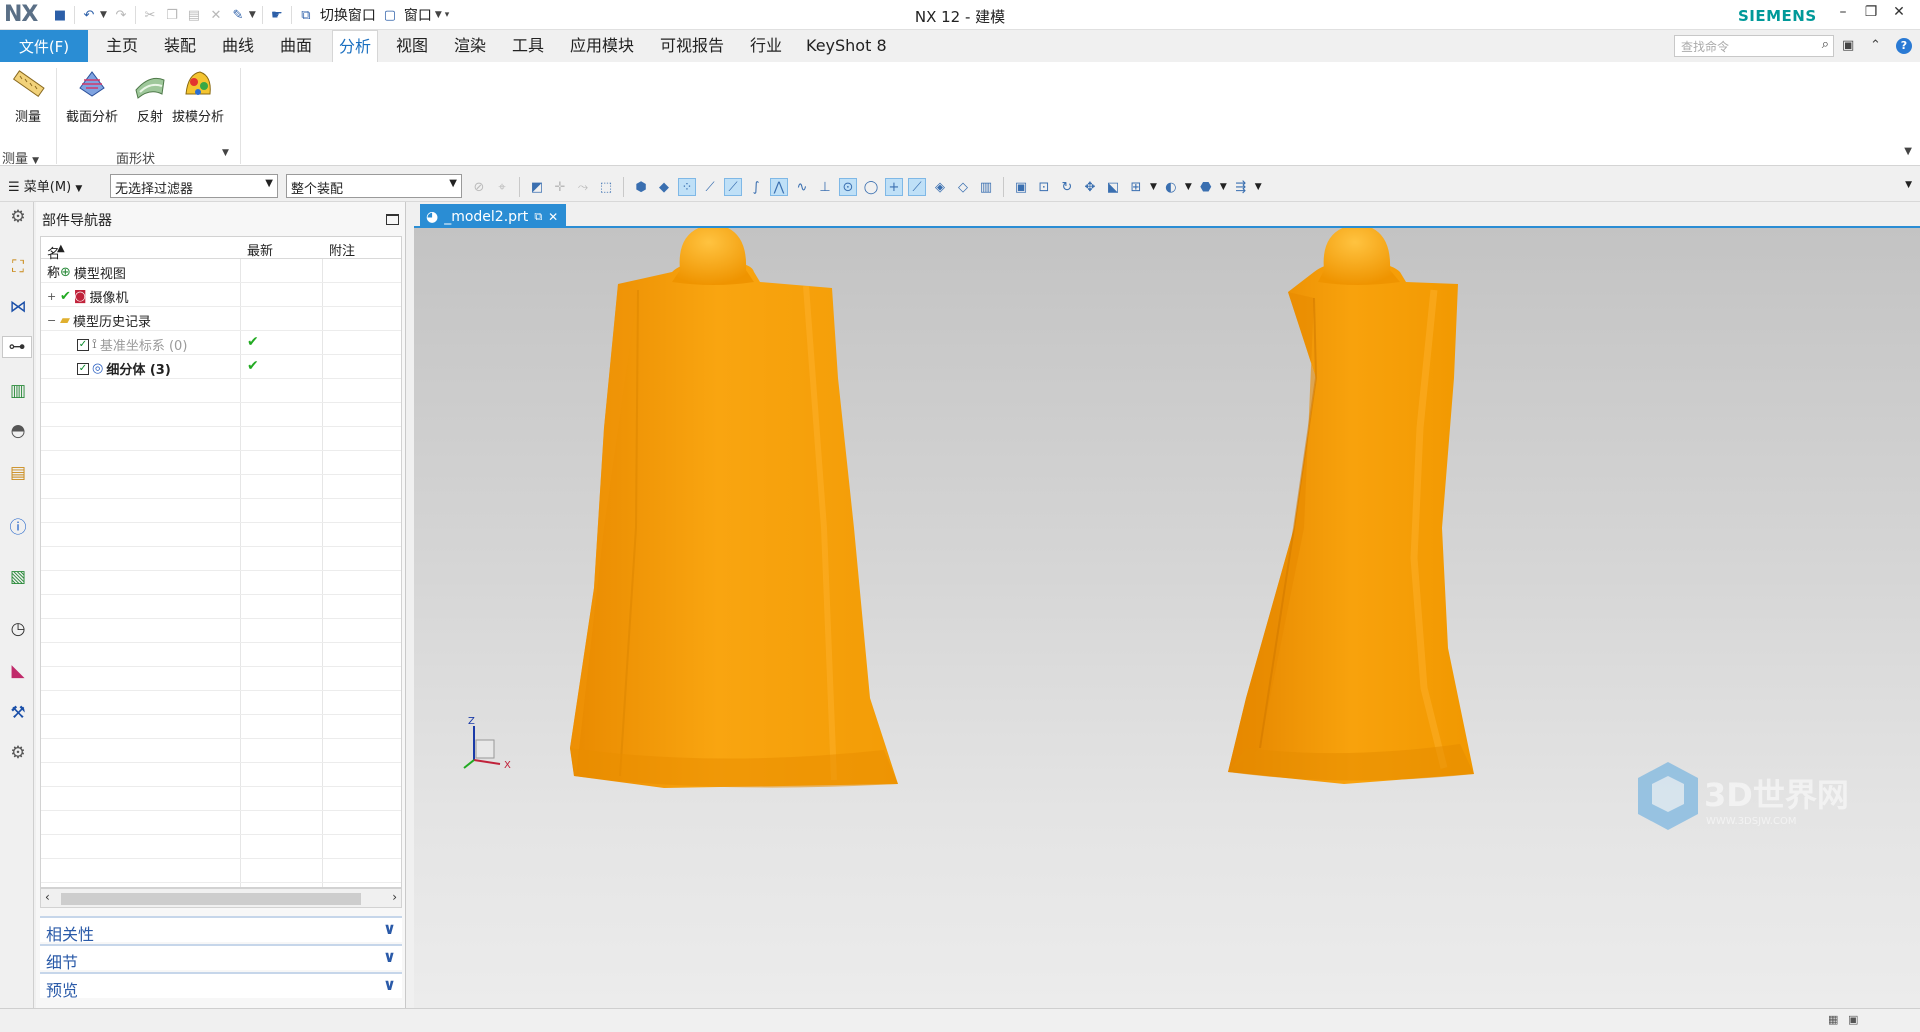 The width and height of the screenshot is (1920, 1032). What do you see at coordinates (1904, 46) in the screenshot?
I see `help-icon: ?` at bounding box center [1904, 46].